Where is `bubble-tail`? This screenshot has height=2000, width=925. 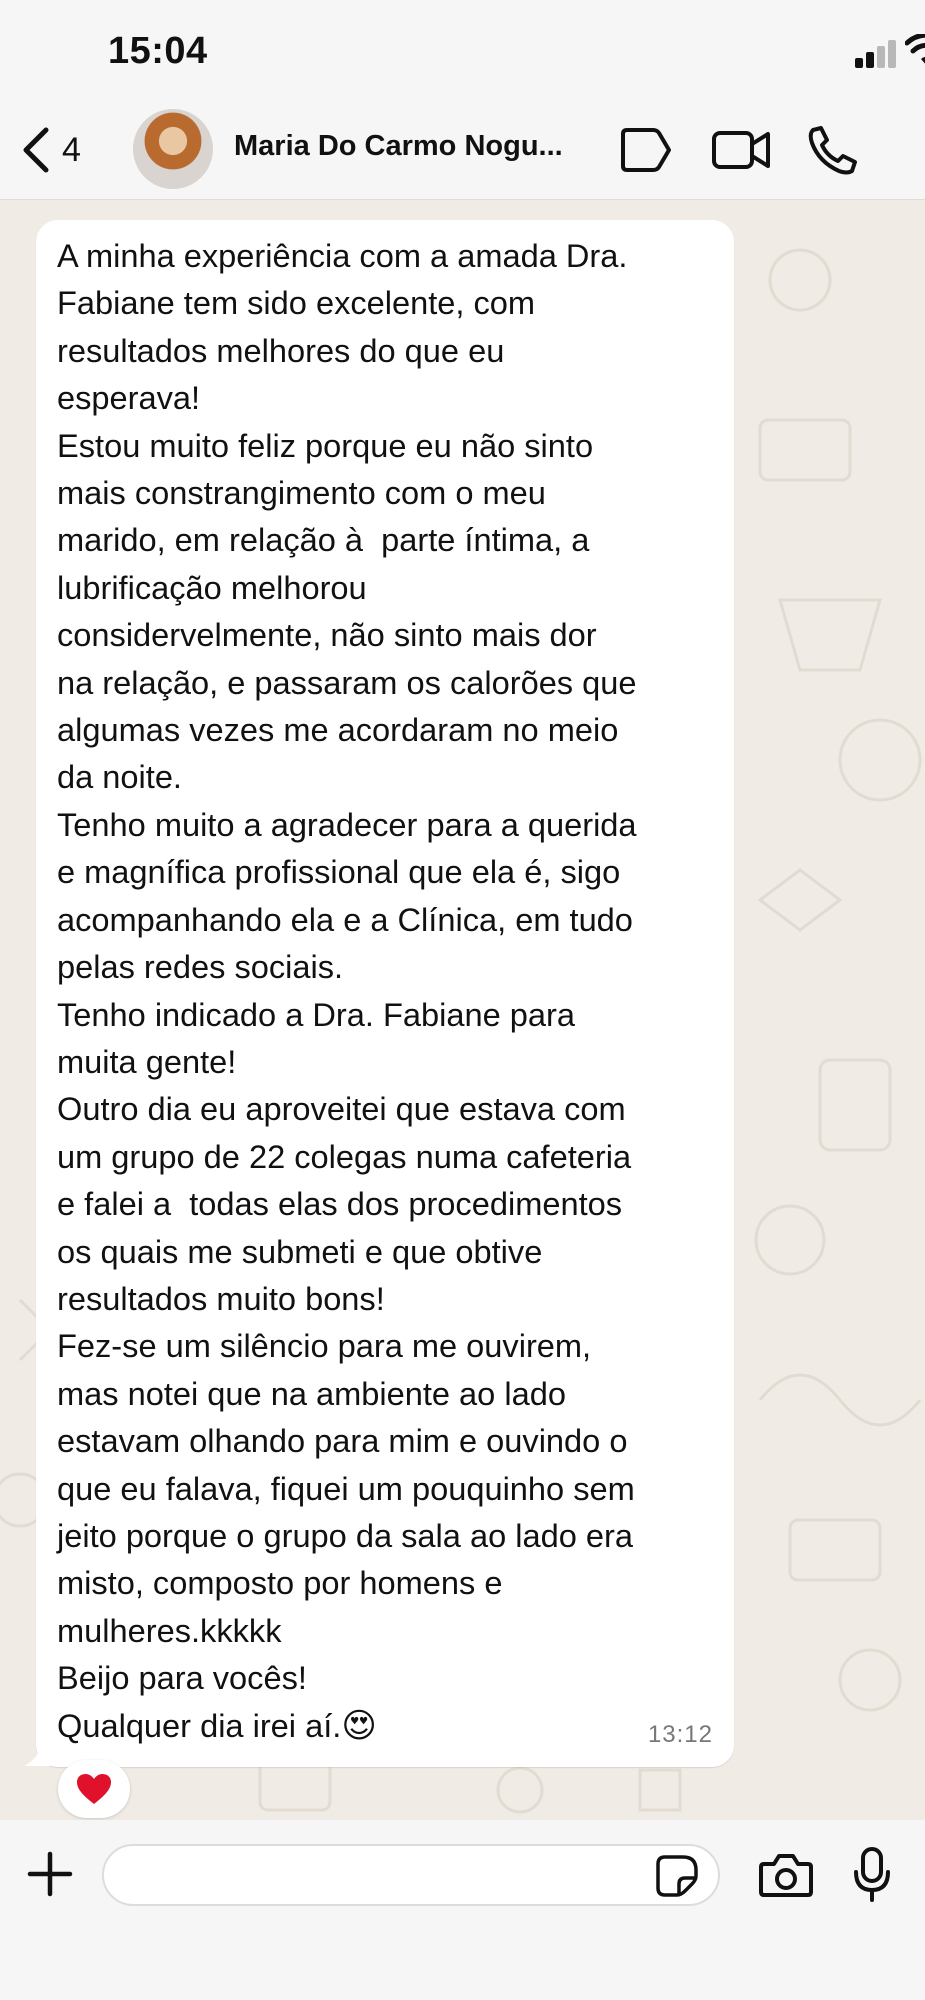 bubble-tail is located at coordinates (37, 1753).